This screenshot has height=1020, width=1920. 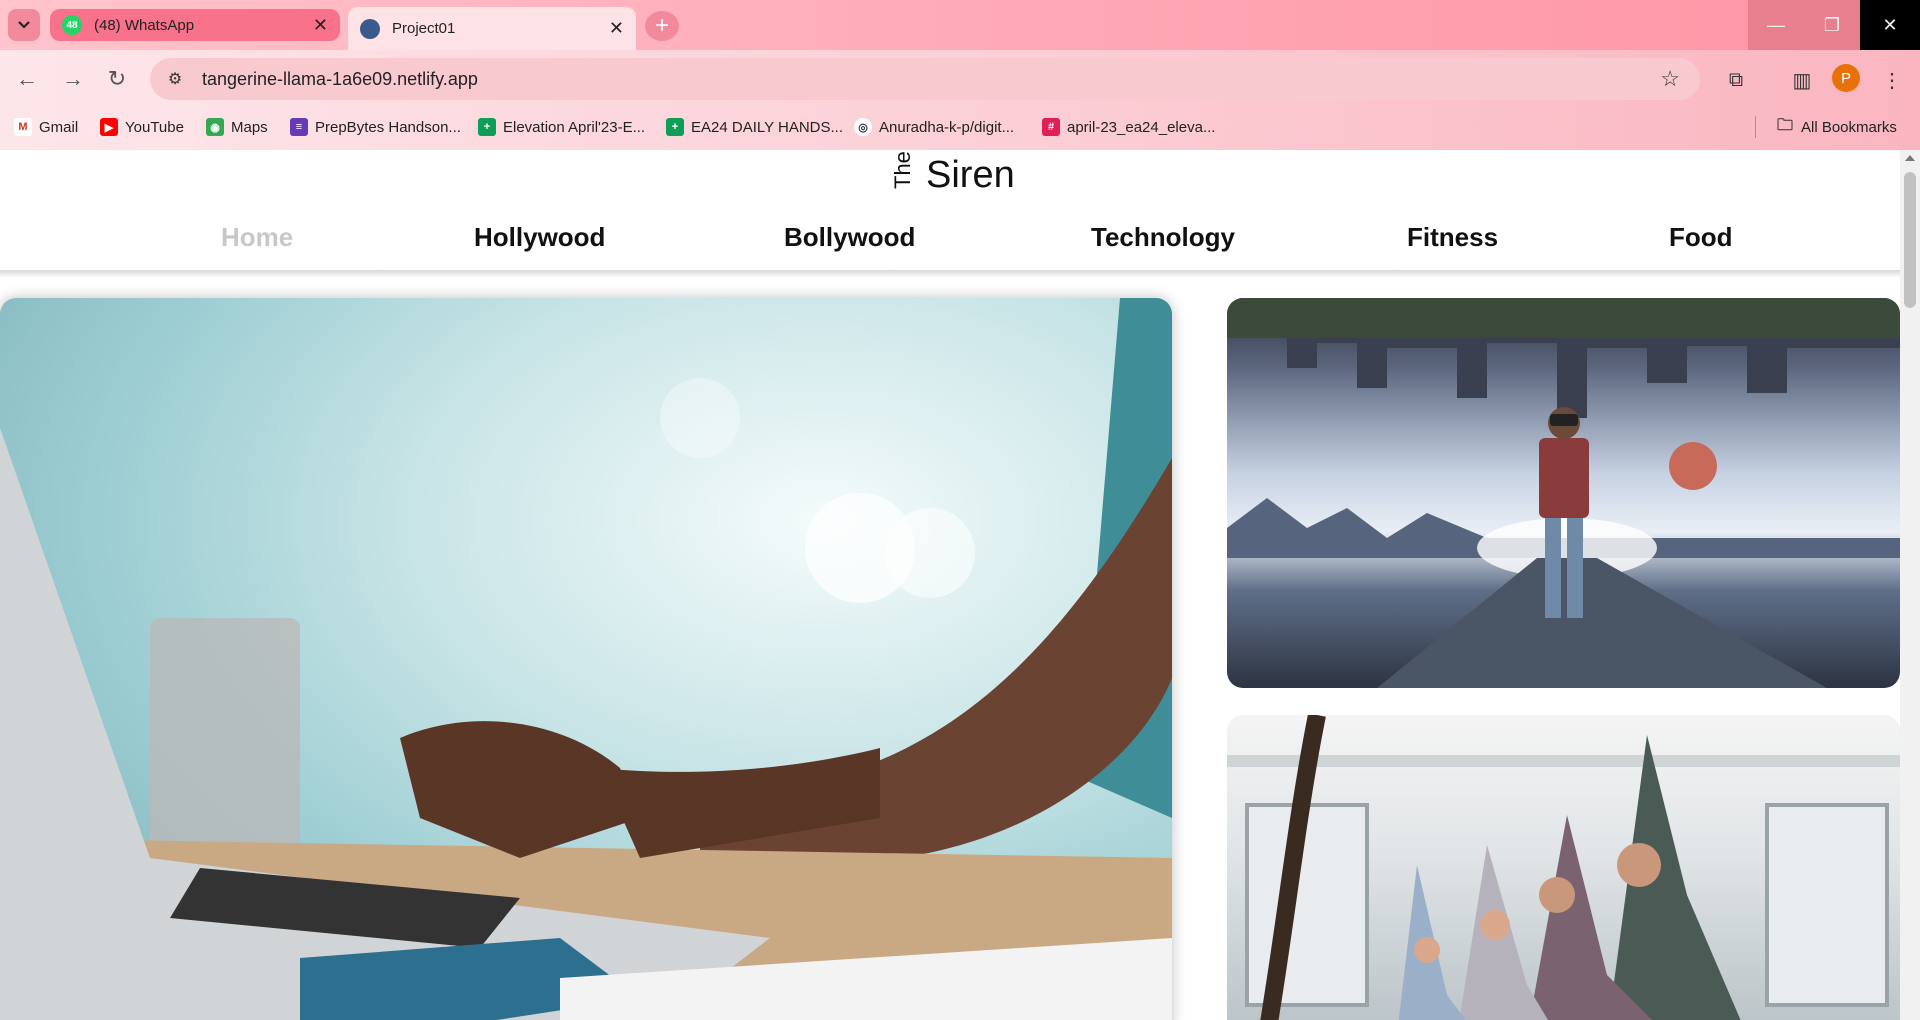 What do you see at coordinates (1736, 80) in the screenshot?
I see `extensions-icon: ⧉` at bounding box center [1736, 80].